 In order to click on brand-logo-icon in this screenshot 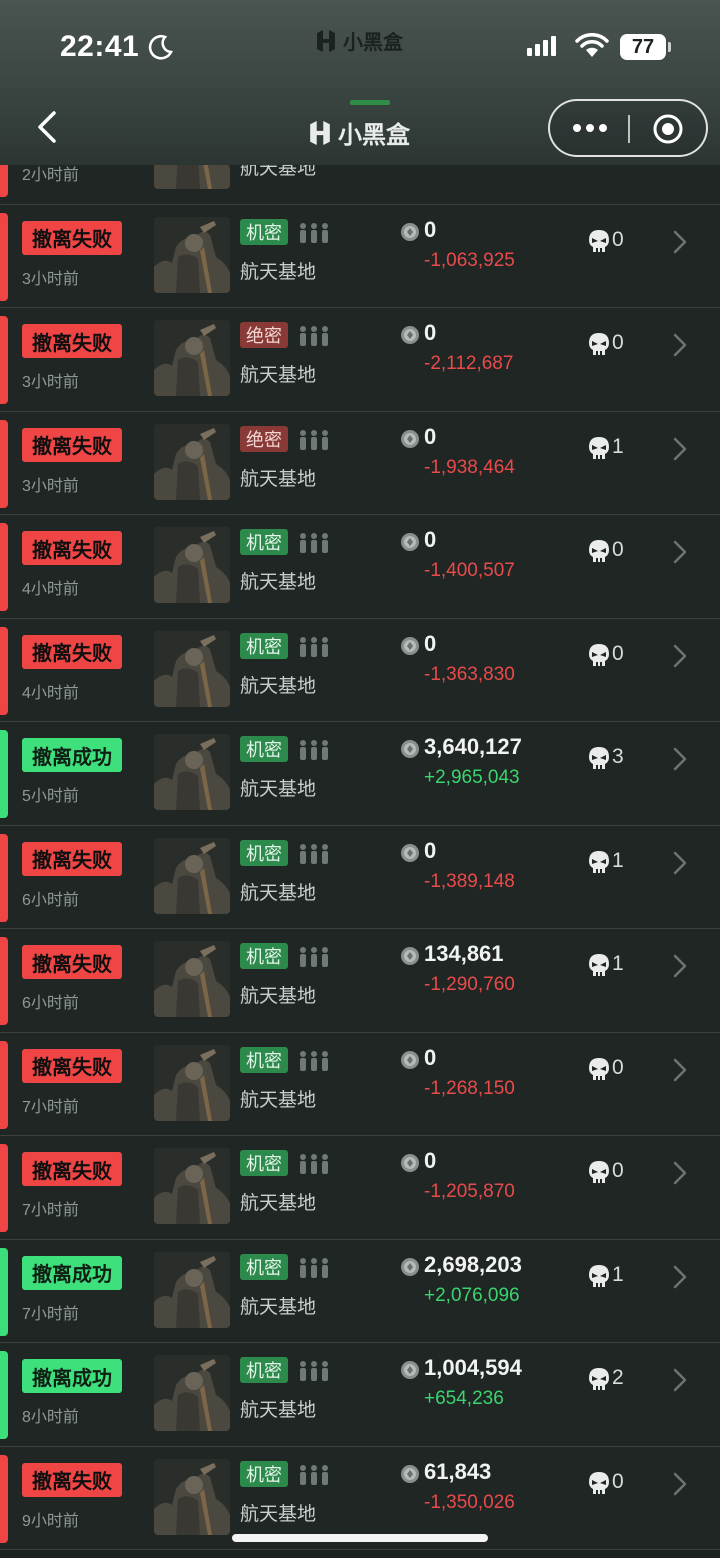, I will do `click(320, 132)`.